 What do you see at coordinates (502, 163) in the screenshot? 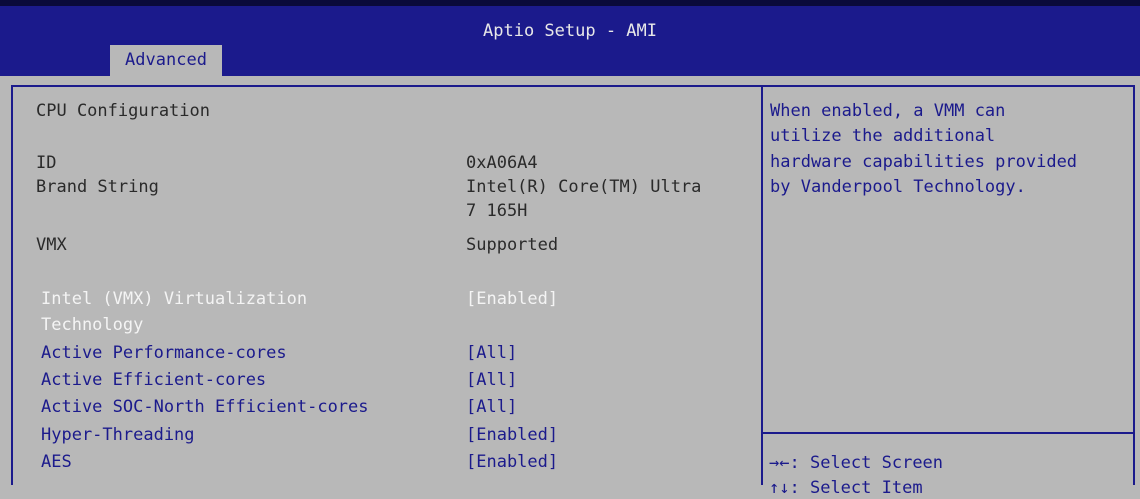
I see `info-value-id: 0xA06A4` at bounding box center [502, 163].